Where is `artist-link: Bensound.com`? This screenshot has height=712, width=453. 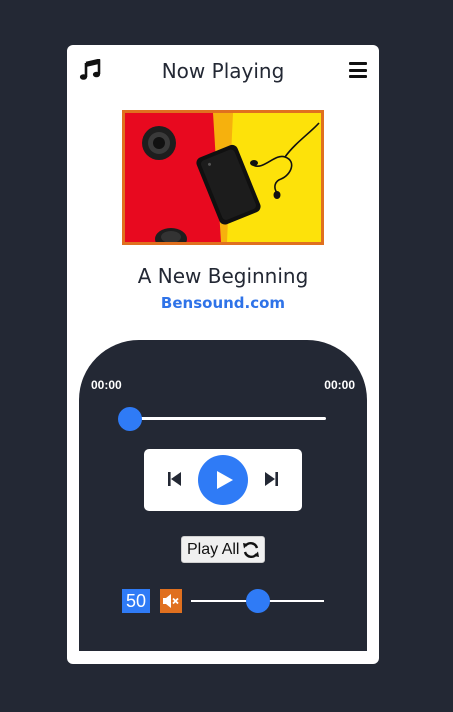 artist-link: Bensound.com is located at coordinates (223, 303).